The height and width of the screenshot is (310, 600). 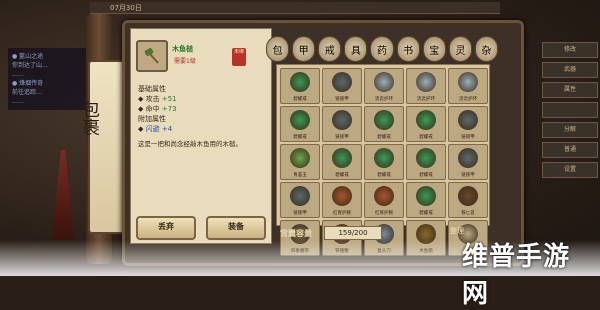 I want to click on item-slot-label: 铁匕首, so click(x=468, y=213).